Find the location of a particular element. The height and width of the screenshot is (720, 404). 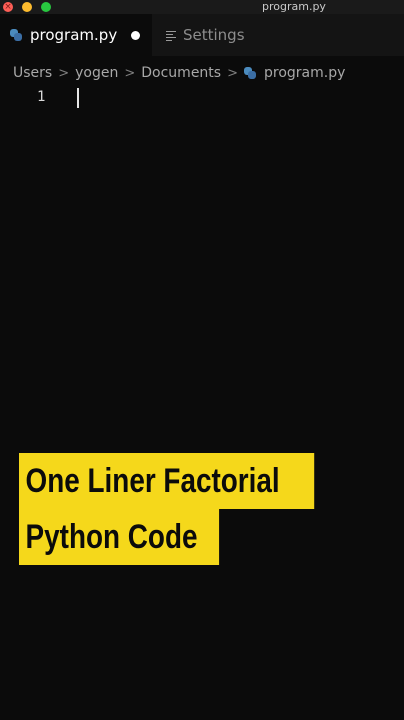

tab-bar: program.py Settings is located at coordinates (202, 35).